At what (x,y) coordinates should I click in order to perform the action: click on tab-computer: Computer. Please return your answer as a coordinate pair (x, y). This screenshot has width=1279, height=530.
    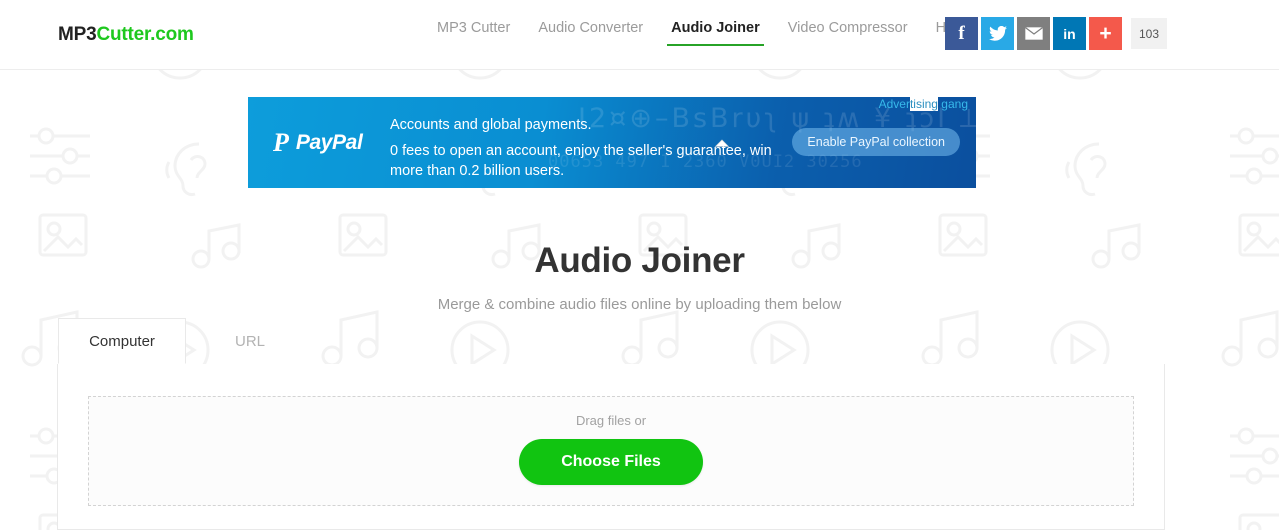
    Looking at the image, I should click on (122, 341).